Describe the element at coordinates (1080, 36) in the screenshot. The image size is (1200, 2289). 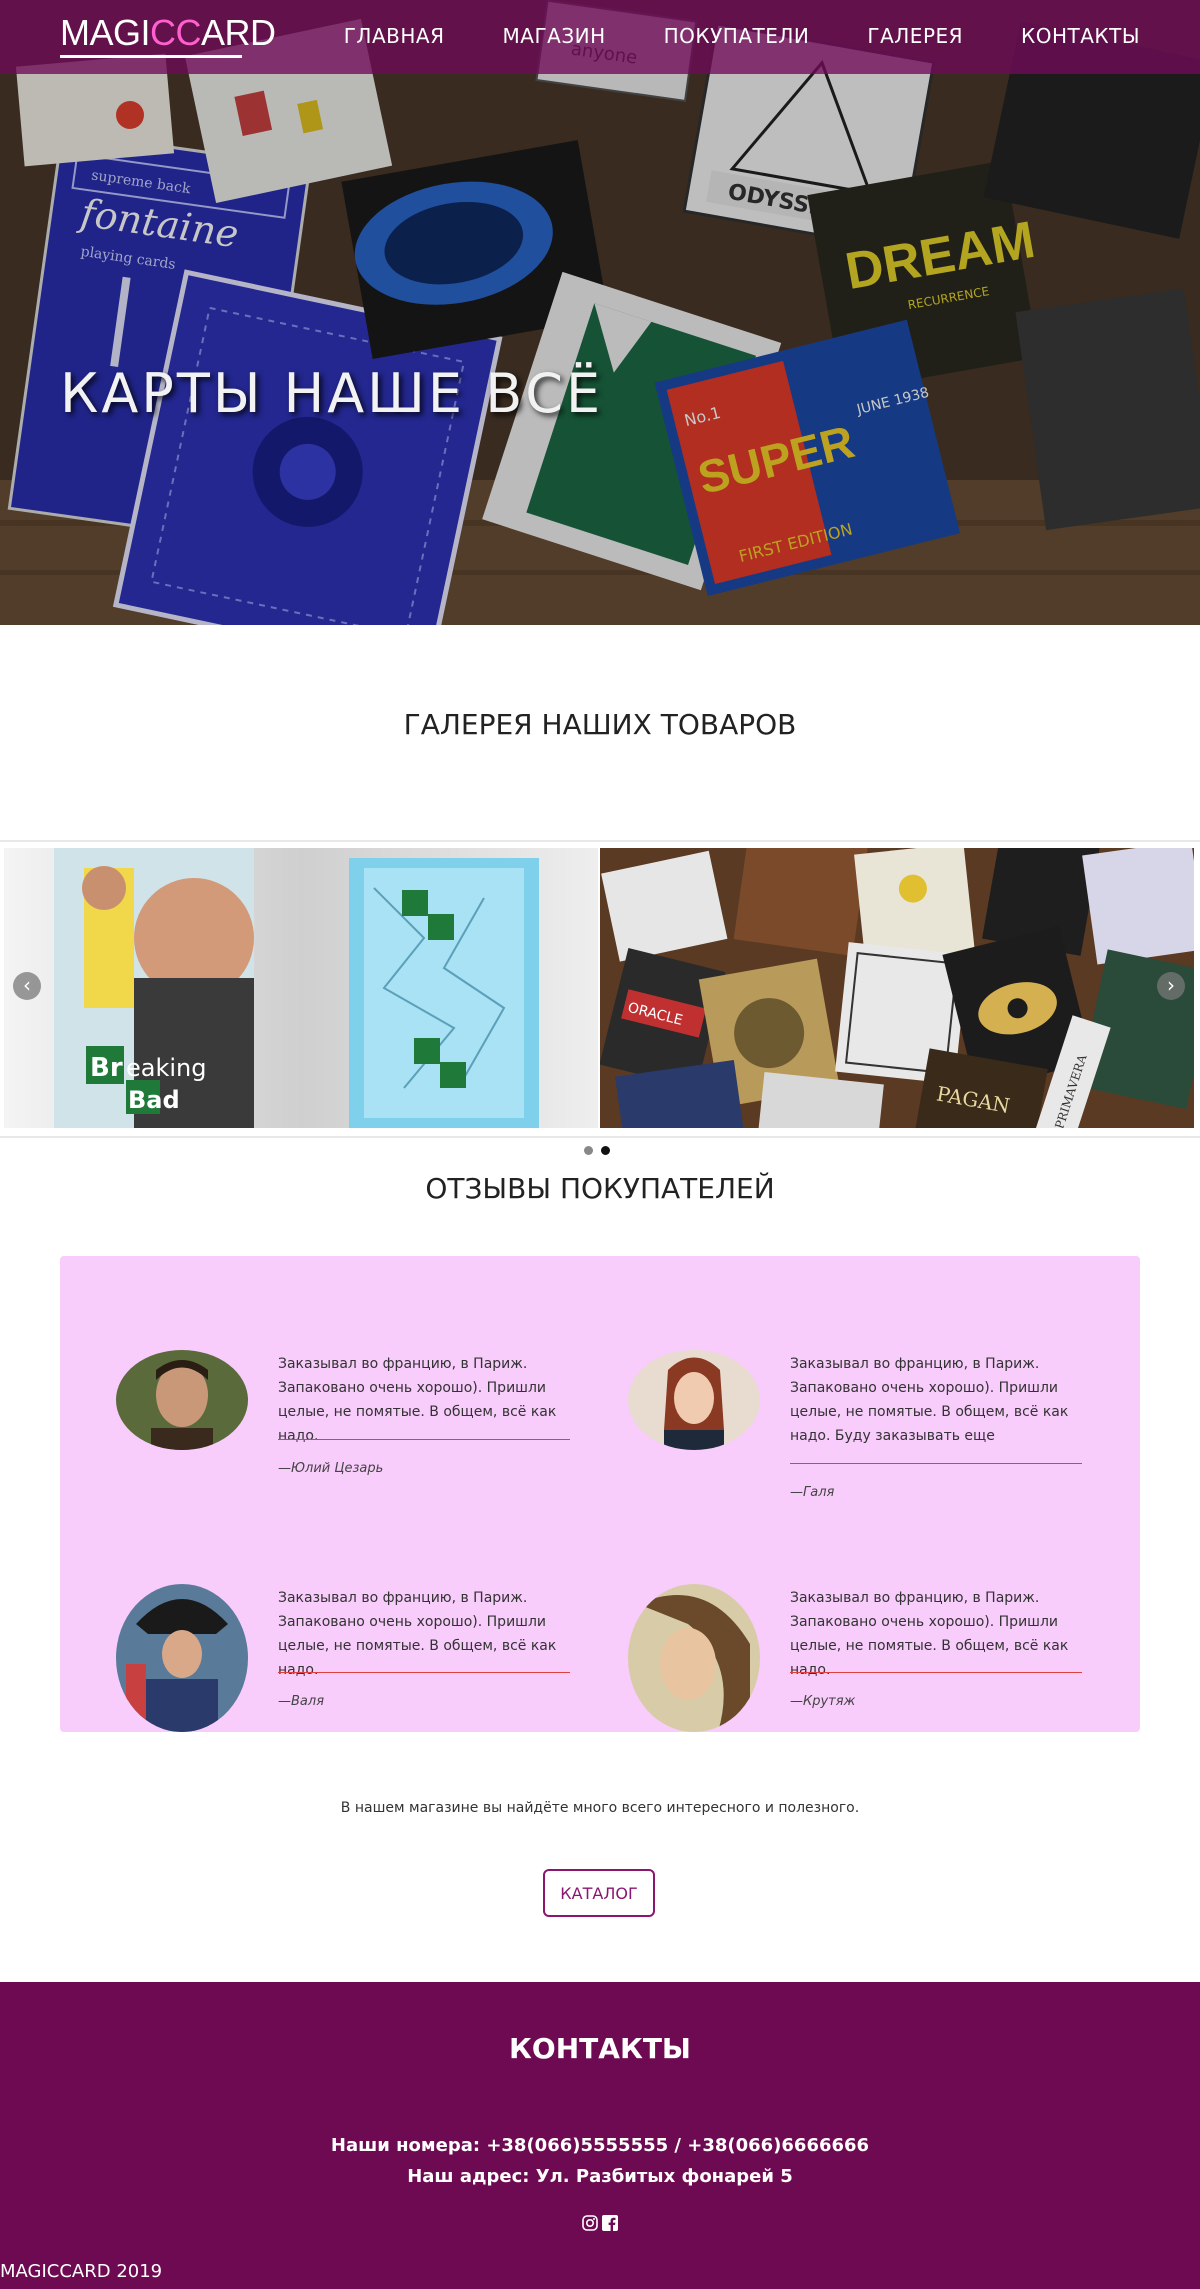
I see `nav-item-contacts: КОНТАКТЫ` at that location.